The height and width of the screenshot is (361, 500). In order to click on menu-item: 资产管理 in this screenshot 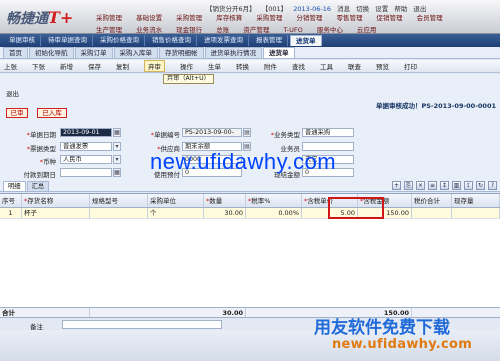, I will do `click(256, 29)`.